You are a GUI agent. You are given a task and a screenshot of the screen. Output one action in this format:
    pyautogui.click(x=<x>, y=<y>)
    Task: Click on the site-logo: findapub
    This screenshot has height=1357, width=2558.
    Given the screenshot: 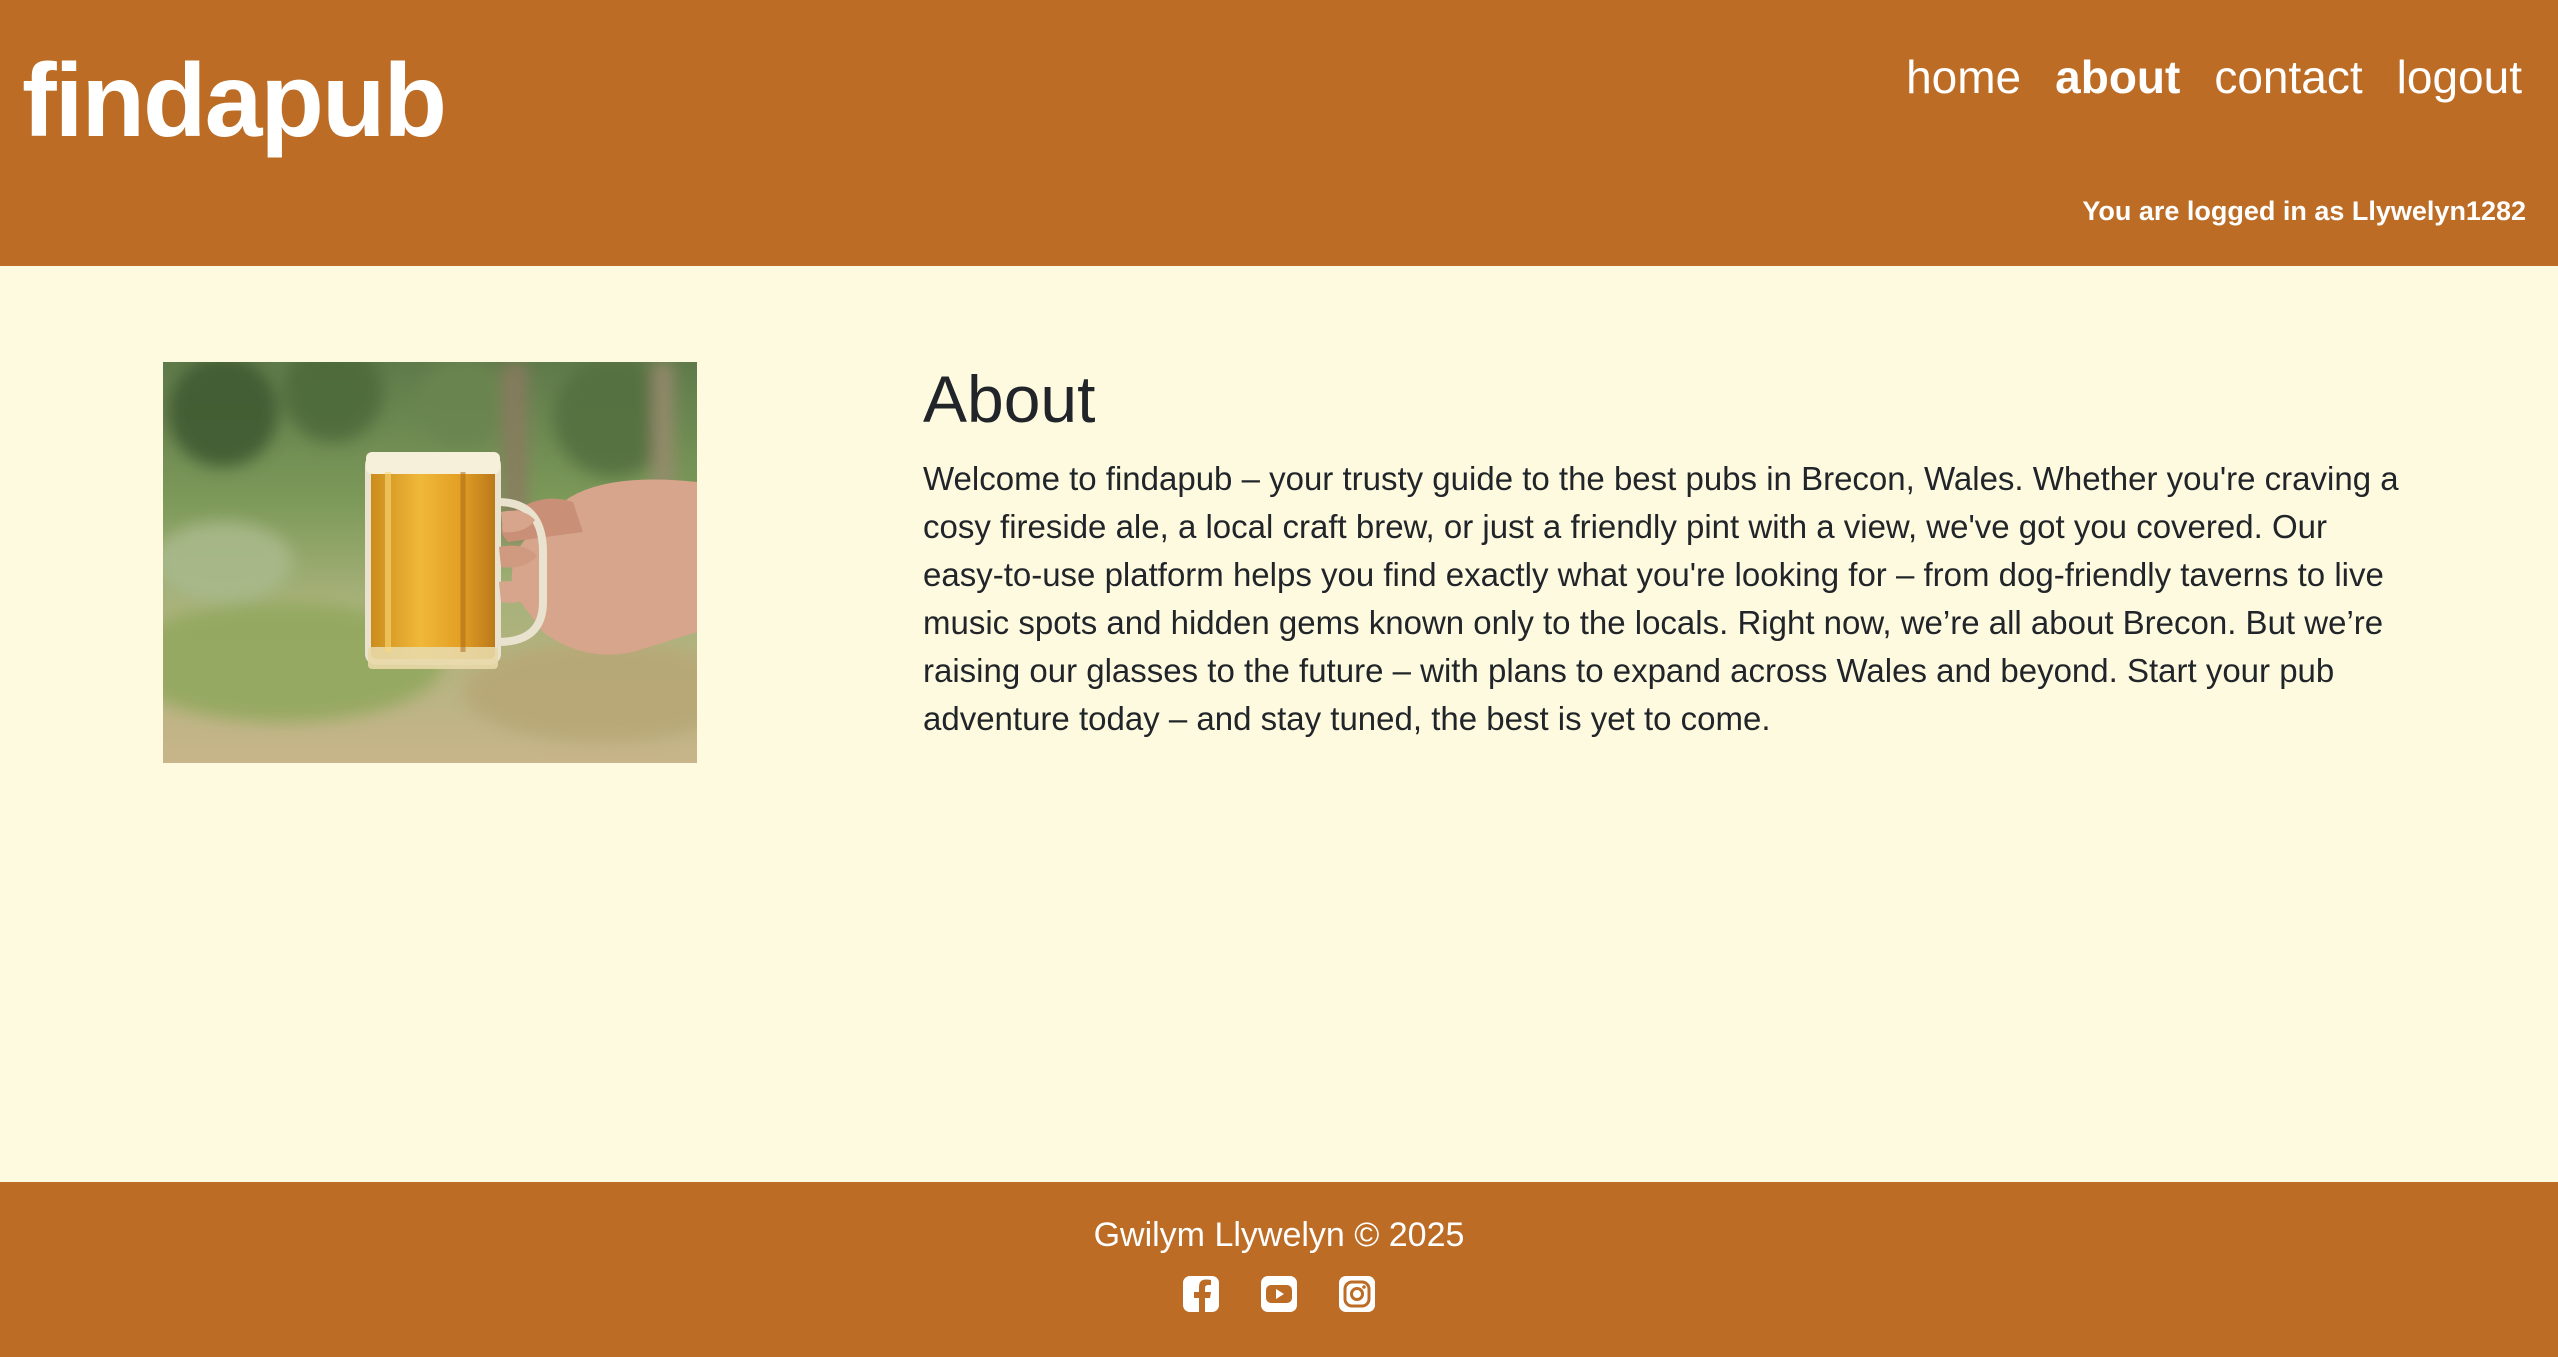 What is the action you would take?
    pyautogui.click(x=234, y=102)
    